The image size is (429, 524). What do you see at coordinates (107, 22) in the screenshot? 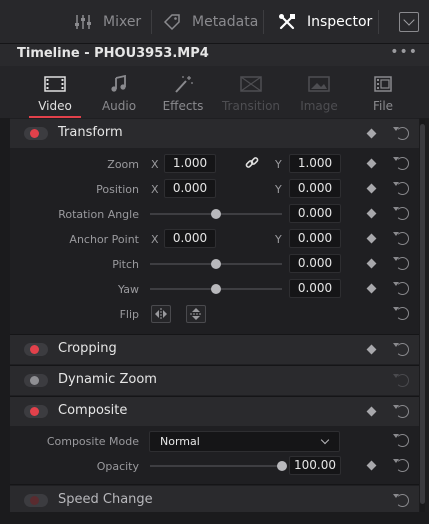
I see `mixer-button: Mixer` at bounding box center [107, 22].